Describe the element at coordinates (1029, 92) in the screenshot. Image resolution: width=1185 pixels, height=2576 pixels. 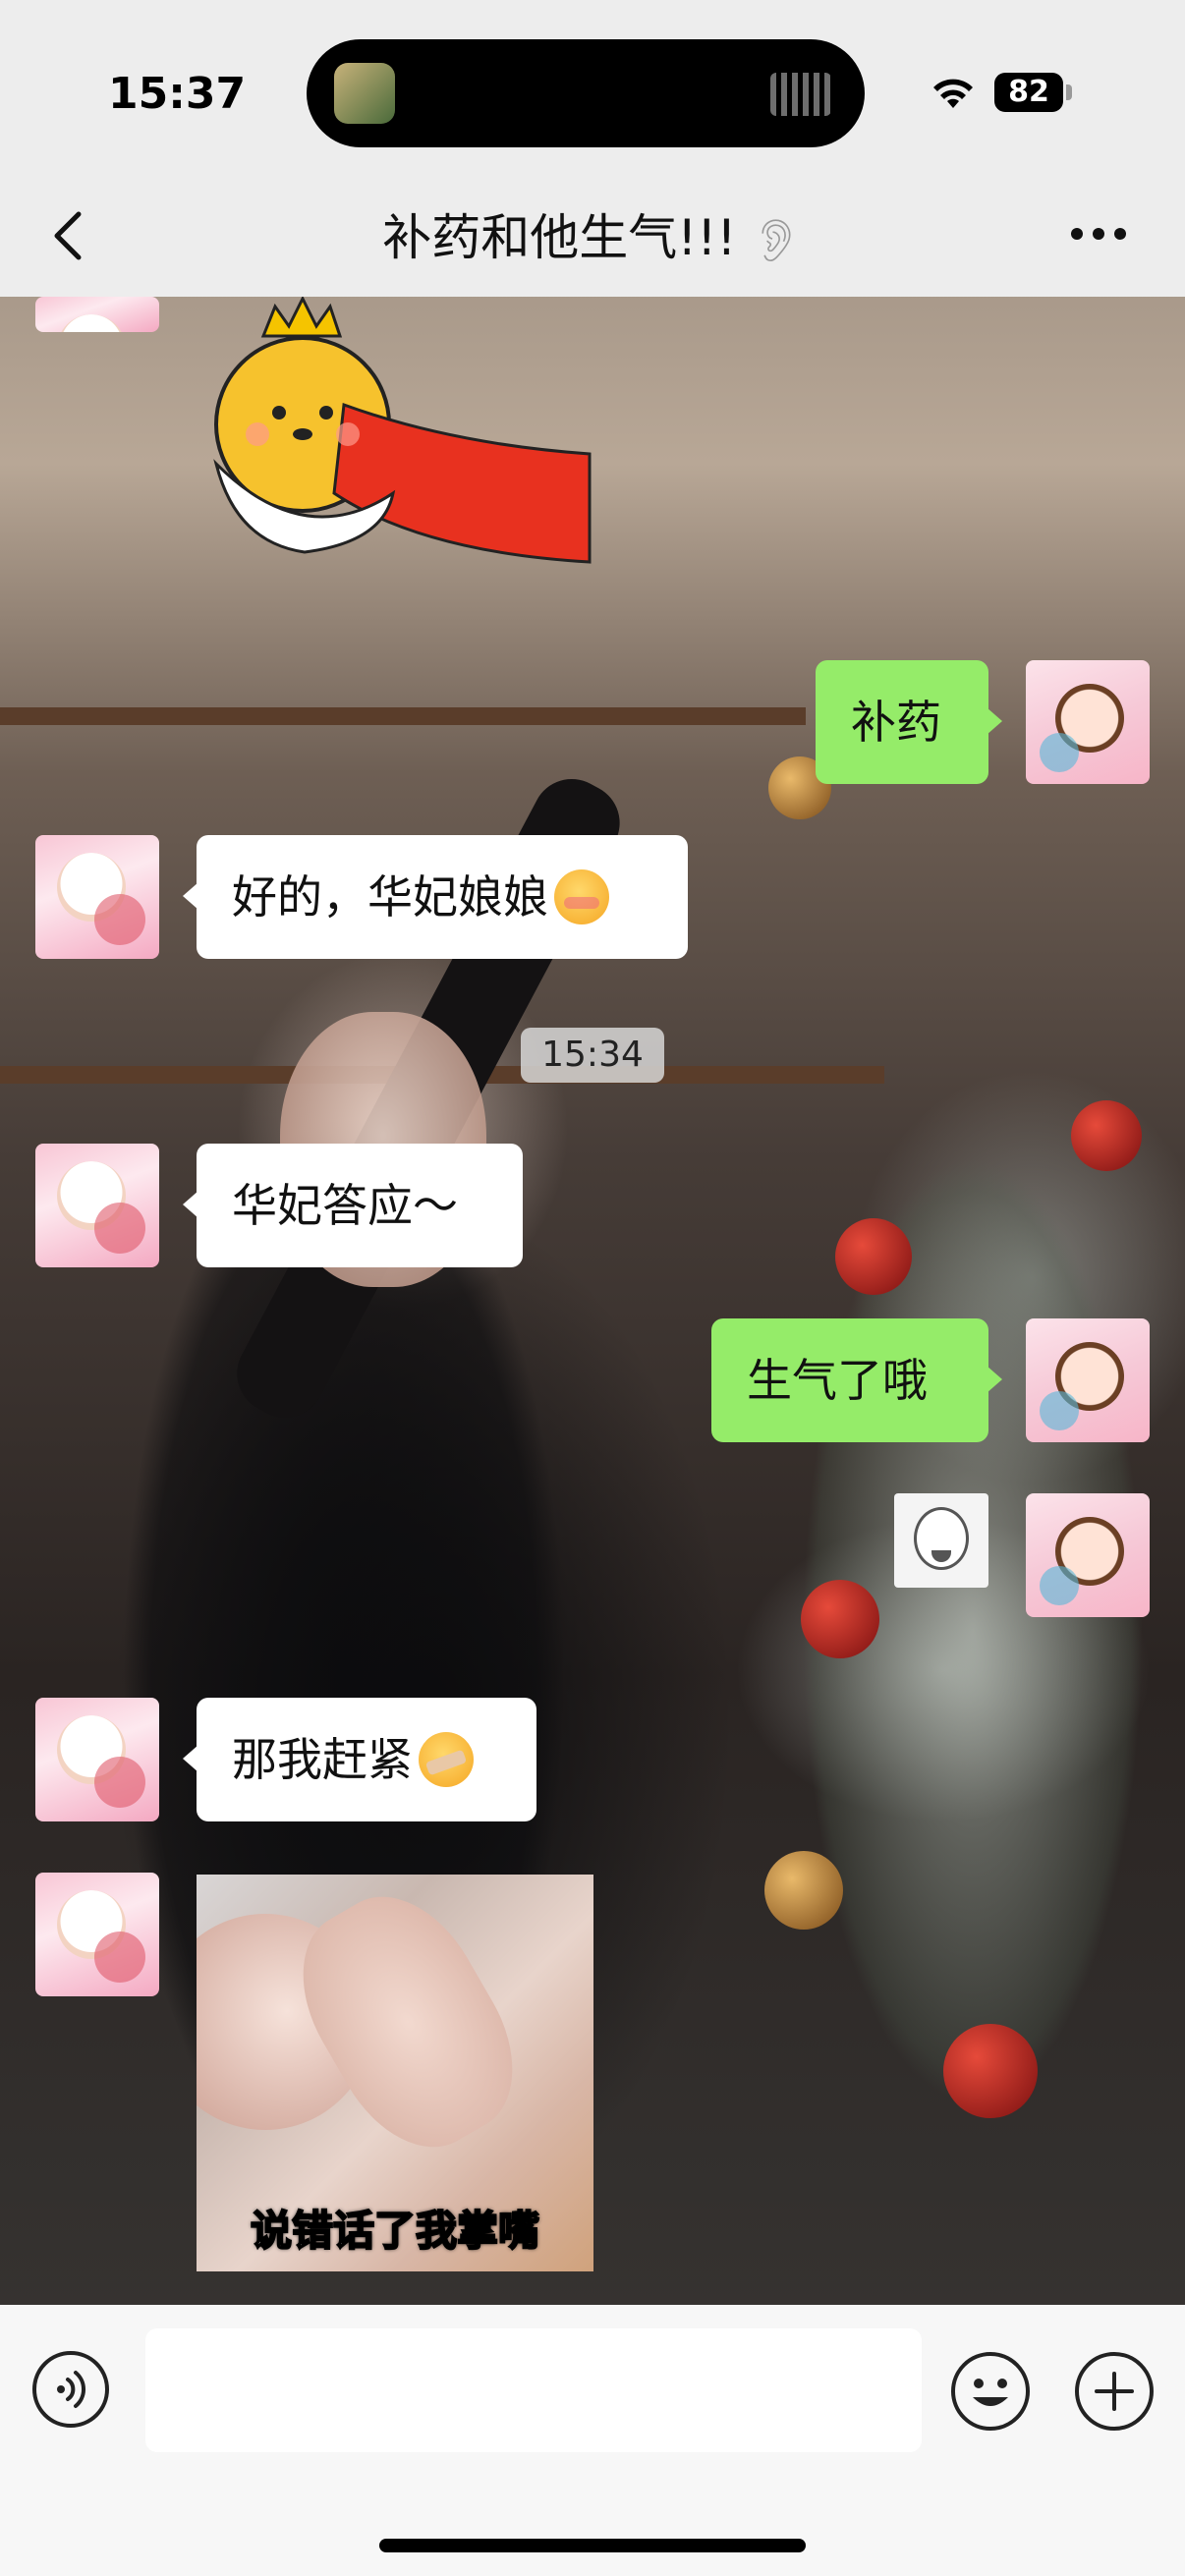
I see `battery-indicator: 82` at that location.